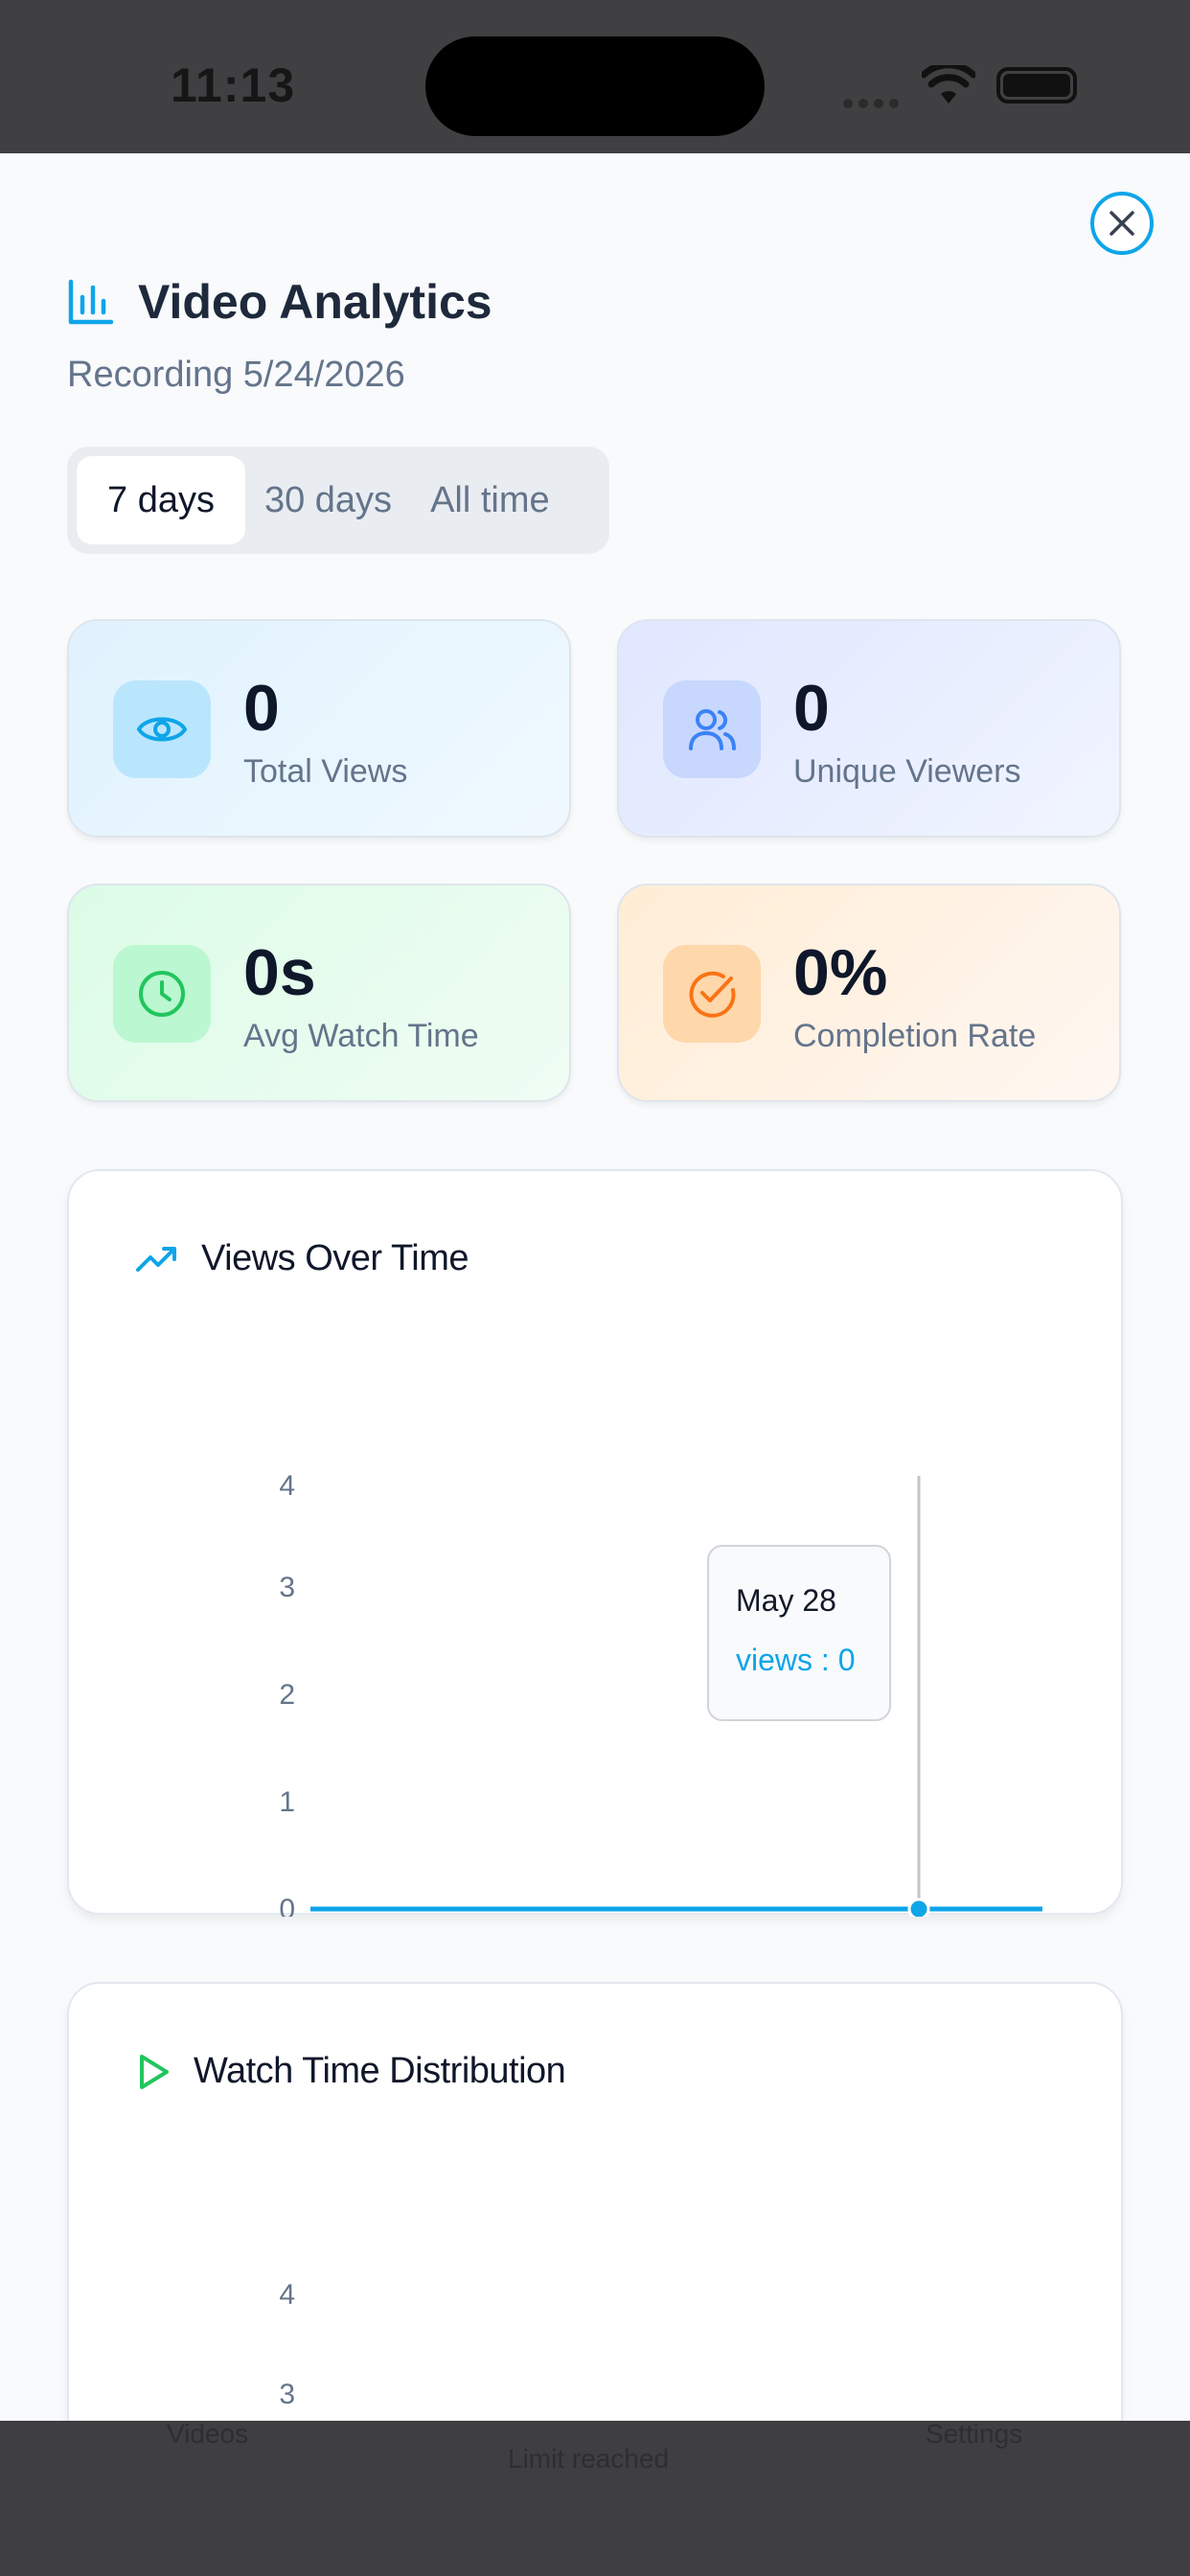 This screenshot has width=1190, height=2576. I want to click on recording-date: Recording 5/24/2026, so click(236, 375).